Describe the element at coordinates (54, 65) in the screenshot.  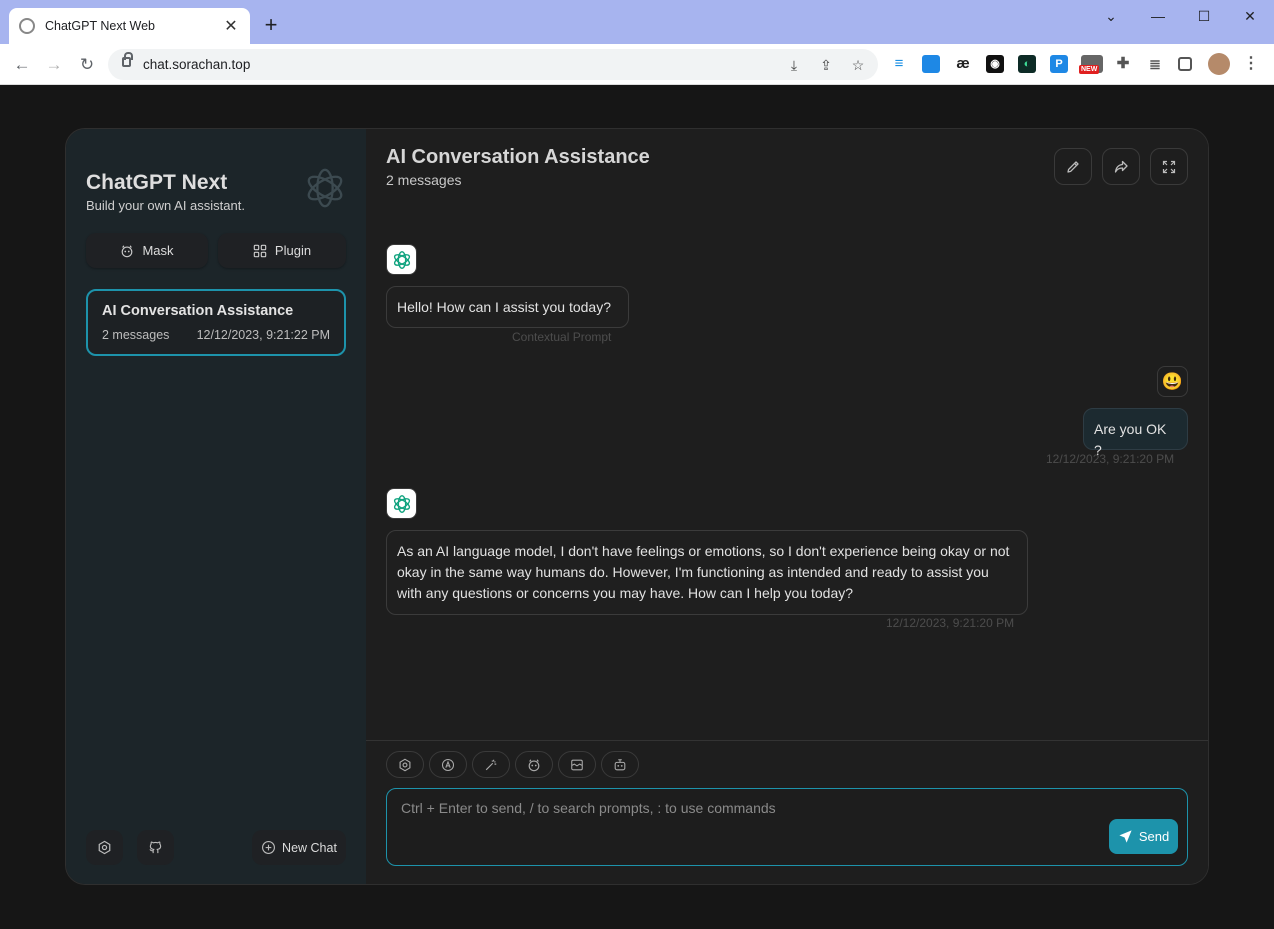
I see `forward-icon: →` at that location.